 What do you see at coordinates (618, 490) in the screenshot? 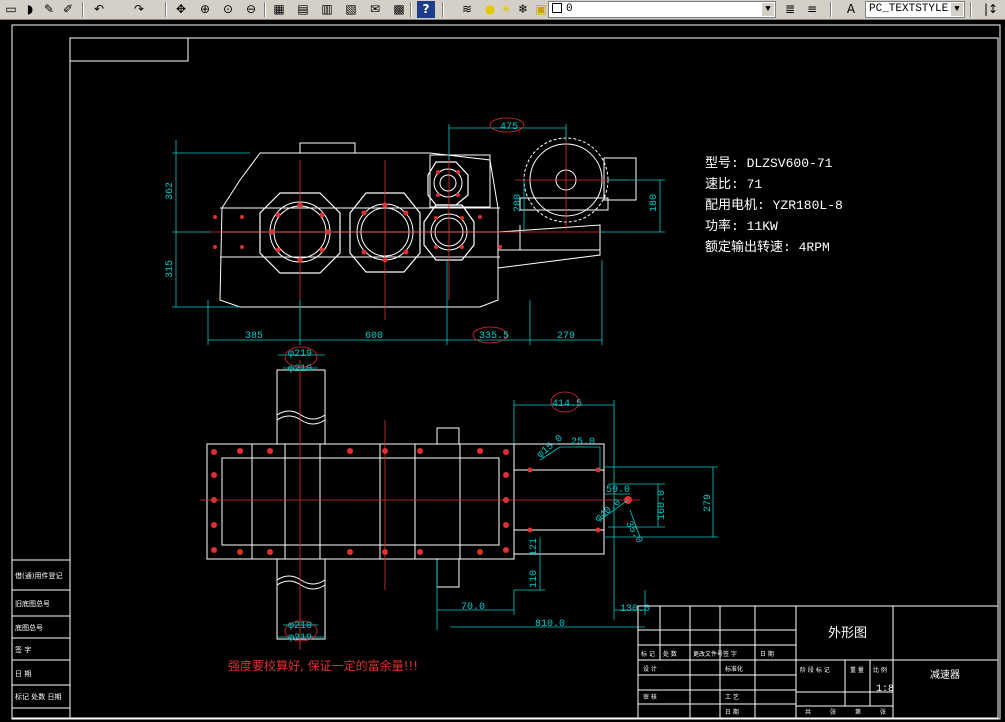
I see `dim-59: 59.0` at bounding box center [618, 490].